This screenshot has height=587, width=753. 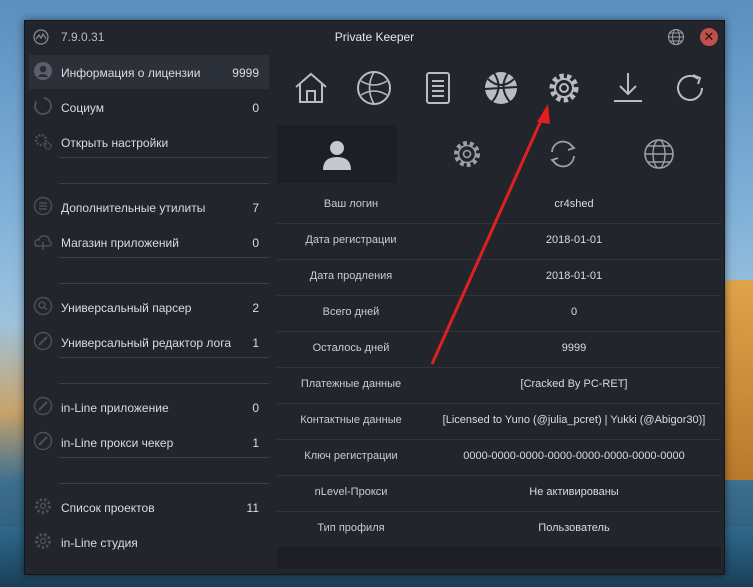 What do you see at coordinates (351, 420) in the screenshot?
I see `row-key: Контактные данные` at bounding box center [351, 420].